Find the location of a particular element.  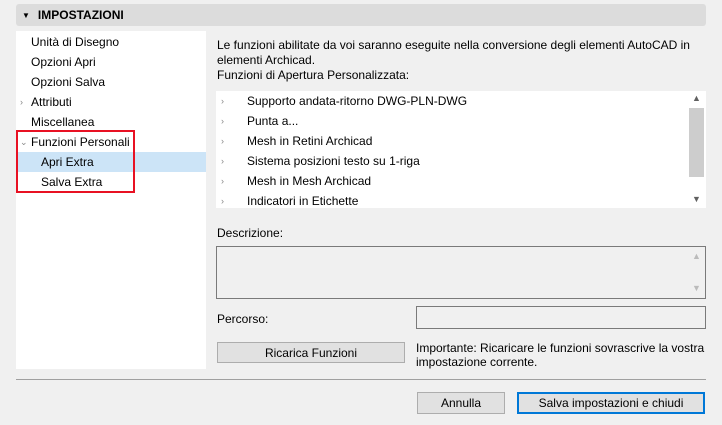

scrollbar-thumb is located at coordinates (696, 142).